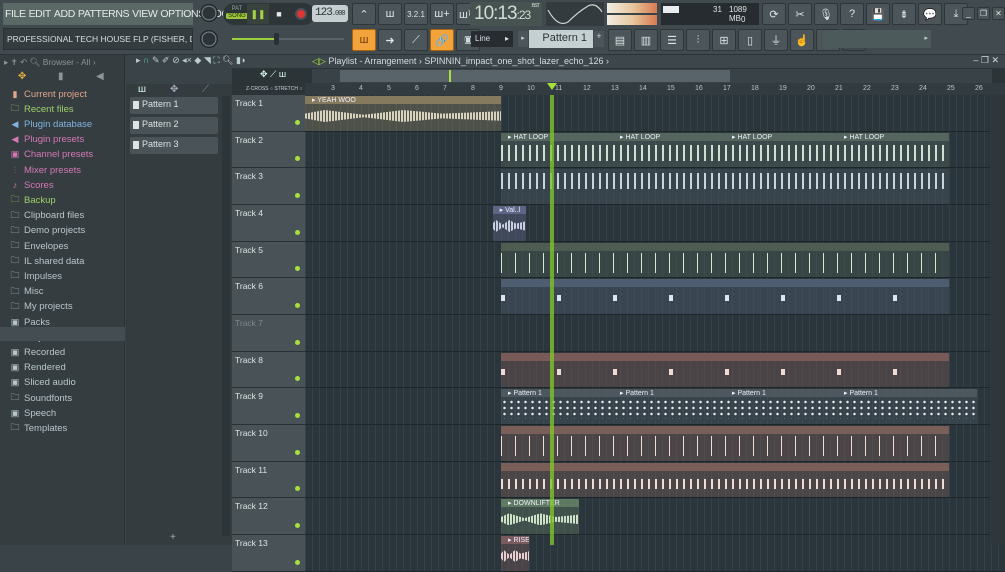 The image size is (1005, 572). What do you see at coordinates (523, 39) in the screenshot?
I see `pattern-prev-button: ▸` at bounding box center [523, 39].